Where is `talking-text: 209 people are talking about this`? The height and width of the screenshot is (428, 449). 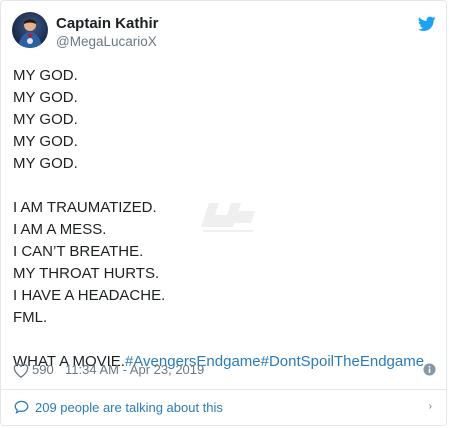
talking-text: 209 people are talking about this is located at coordinates (129, 407).